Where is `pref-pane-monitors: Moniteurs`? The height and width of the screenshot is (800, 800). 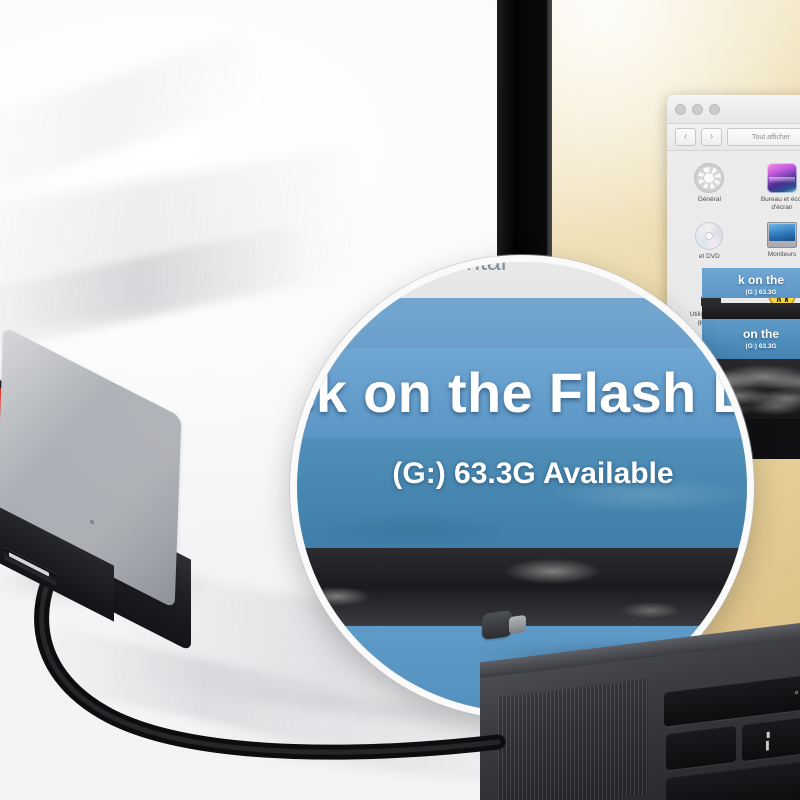 pref-pane-monitors: Moniteurs is located at coordinates (773, 245).